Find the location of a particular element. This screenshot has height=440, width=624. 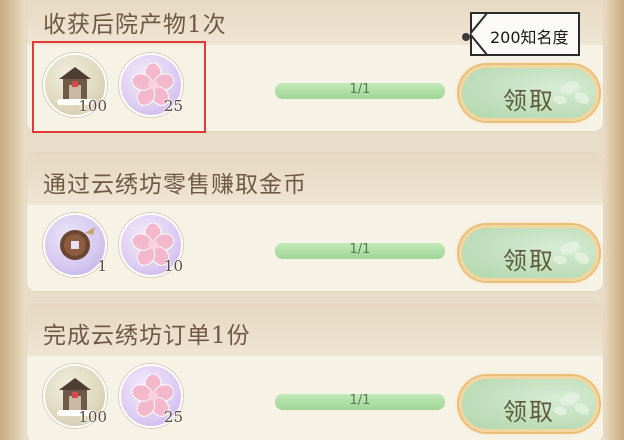

reward-count: 10 is located at coordinates (173, 266).